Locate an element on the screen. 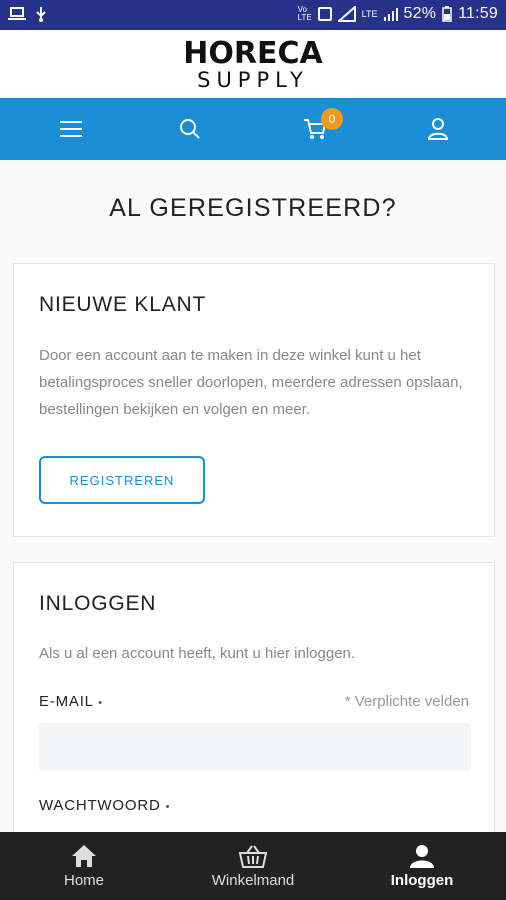 The width and height of the screenshot is (506, 900). top-navbar: 0 is located at coordinates (253, 129).